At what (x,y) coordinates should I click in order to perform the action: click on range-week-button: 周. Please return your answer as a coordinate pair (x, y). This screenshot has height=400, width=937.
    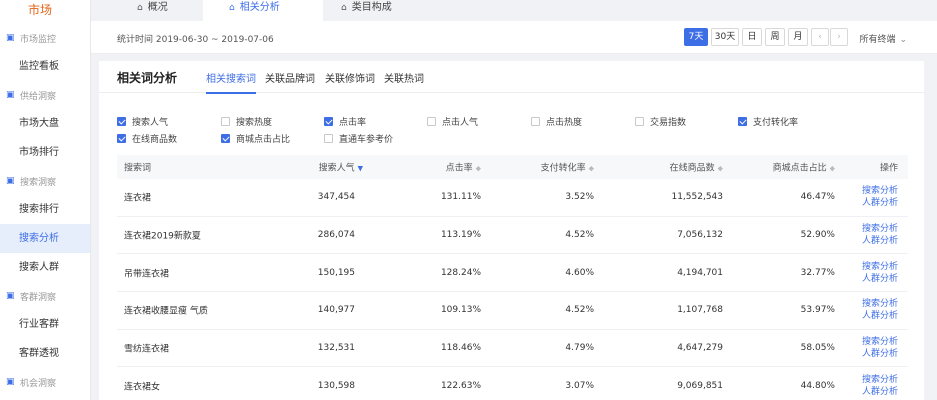
    Looking at the image, I should click on (775, 37).